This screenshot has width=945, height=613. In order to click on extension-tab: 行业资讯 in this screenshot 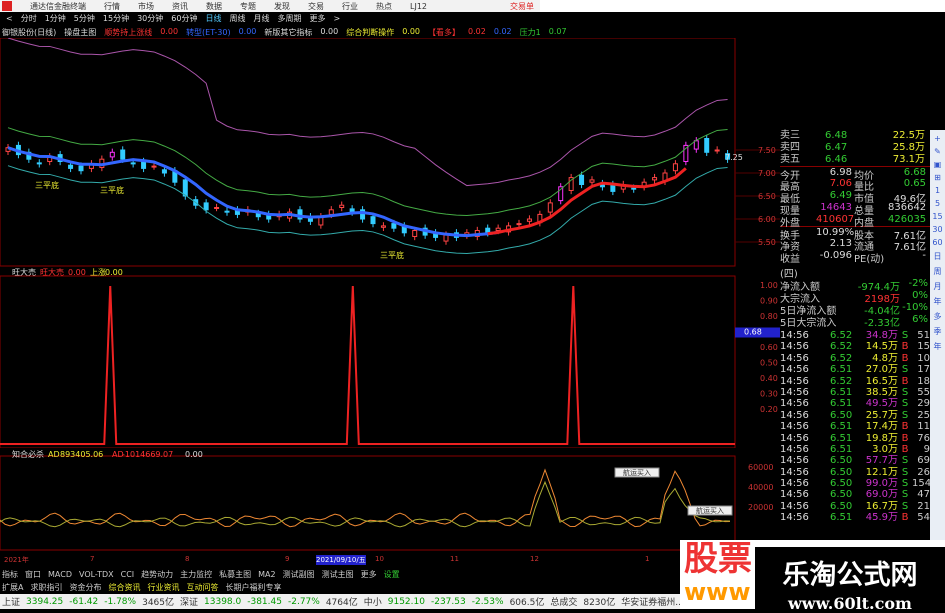, I will do `click(163, 587)`.